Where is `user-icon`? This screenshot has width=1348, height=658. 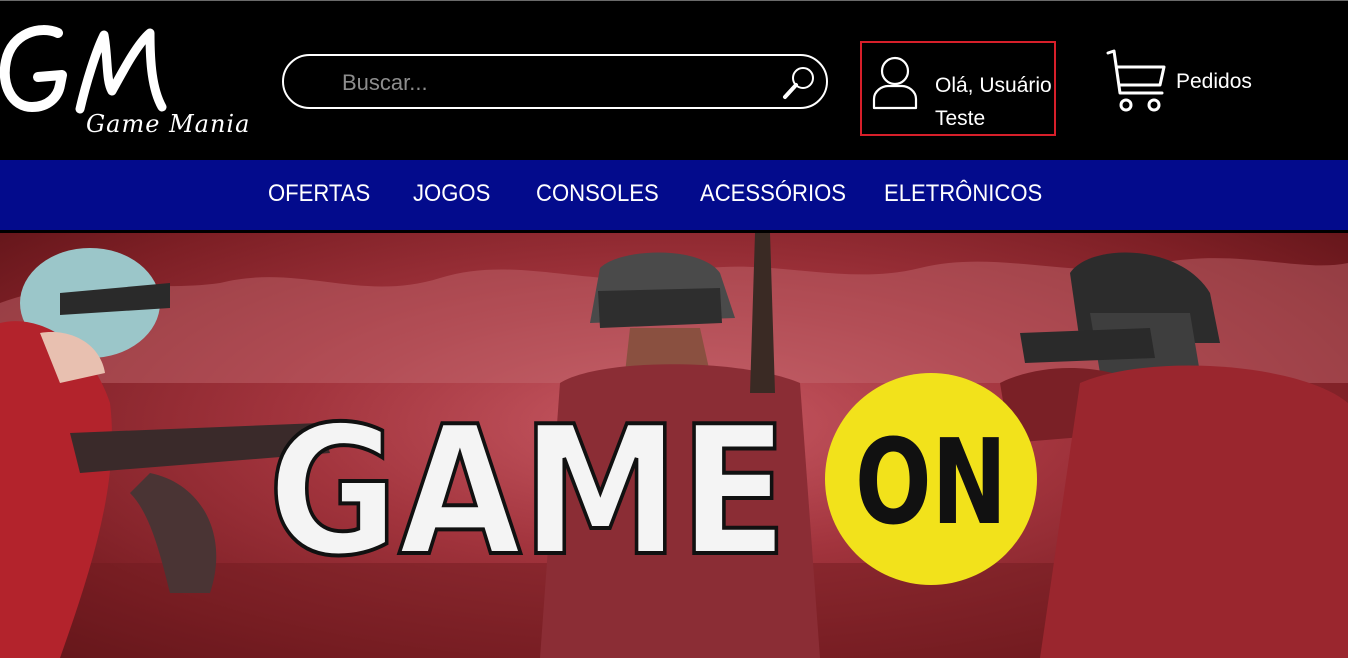
user-icon is located at coordinates (895, 83).